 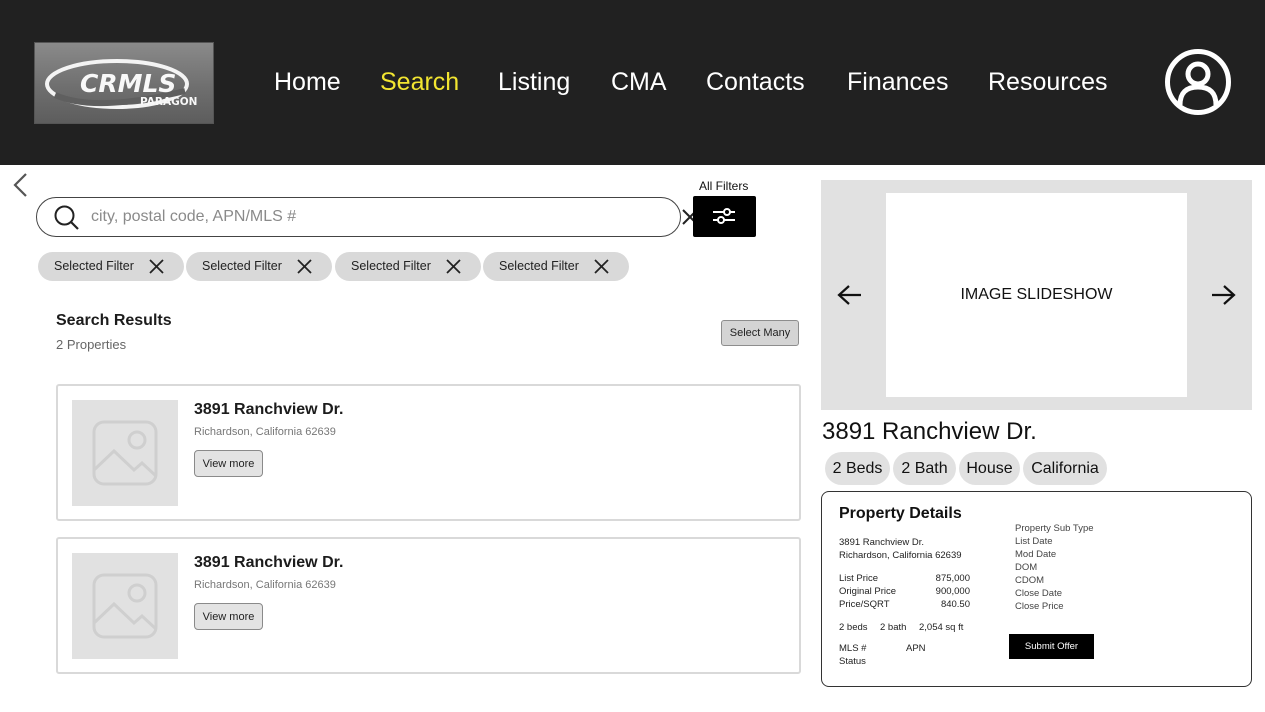 I want to click on mls-label: MLS #, so click(x=853, y=648).